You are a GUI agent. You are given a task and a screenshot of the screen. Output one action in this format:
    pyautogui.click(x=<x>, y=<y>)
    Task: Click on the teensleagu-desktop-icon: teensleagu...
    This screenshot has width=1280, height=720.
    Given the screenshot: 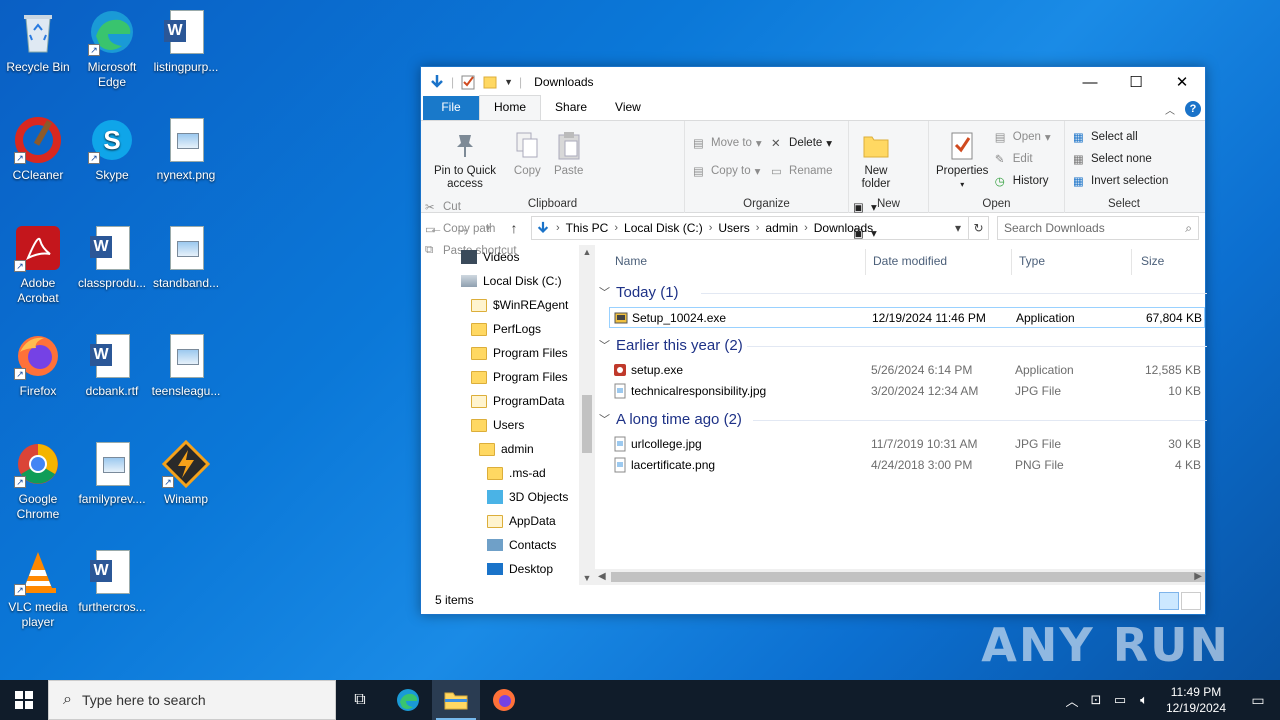 What is the action you would take?
    pyautogui.click(x=186, y=365)
    